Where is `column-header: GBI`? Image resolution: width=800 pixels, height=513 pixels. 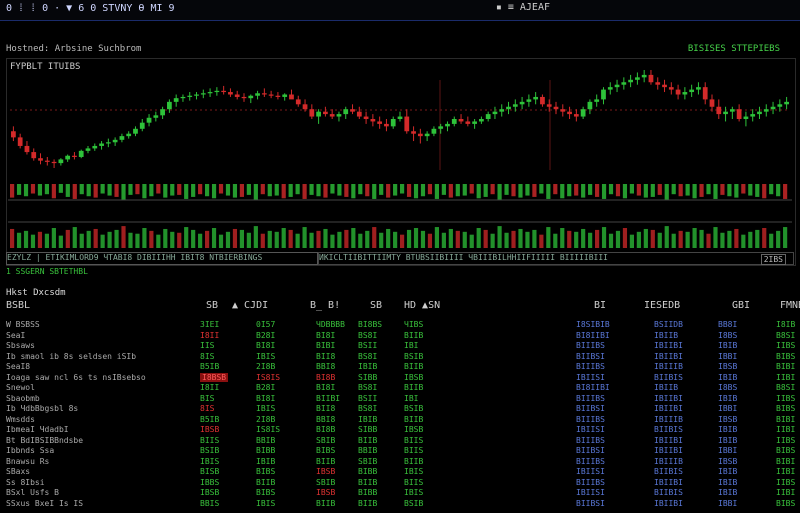 column-header: GBI is located at coordinates (741, 305).